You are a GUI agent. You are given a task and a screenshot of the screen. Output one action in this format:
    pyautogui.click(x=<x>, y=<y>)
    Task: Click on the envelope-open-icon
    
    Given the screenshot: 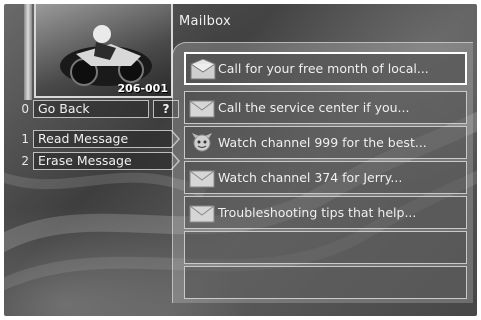 What is the action you would take?
    pyautogui.click(x=203, y=69)
    